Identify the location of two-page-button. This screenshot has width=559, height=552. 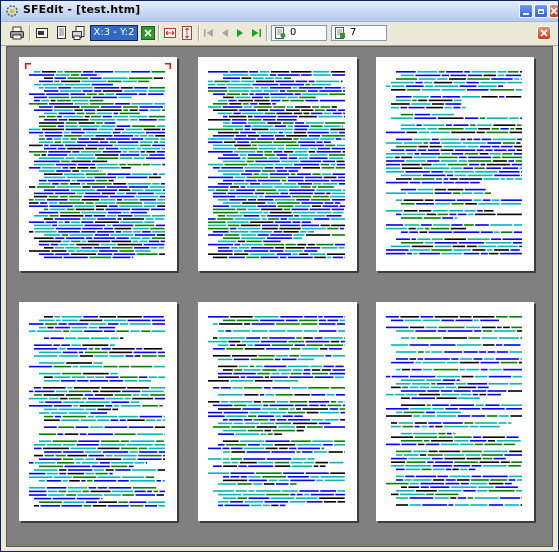
(61, 33).